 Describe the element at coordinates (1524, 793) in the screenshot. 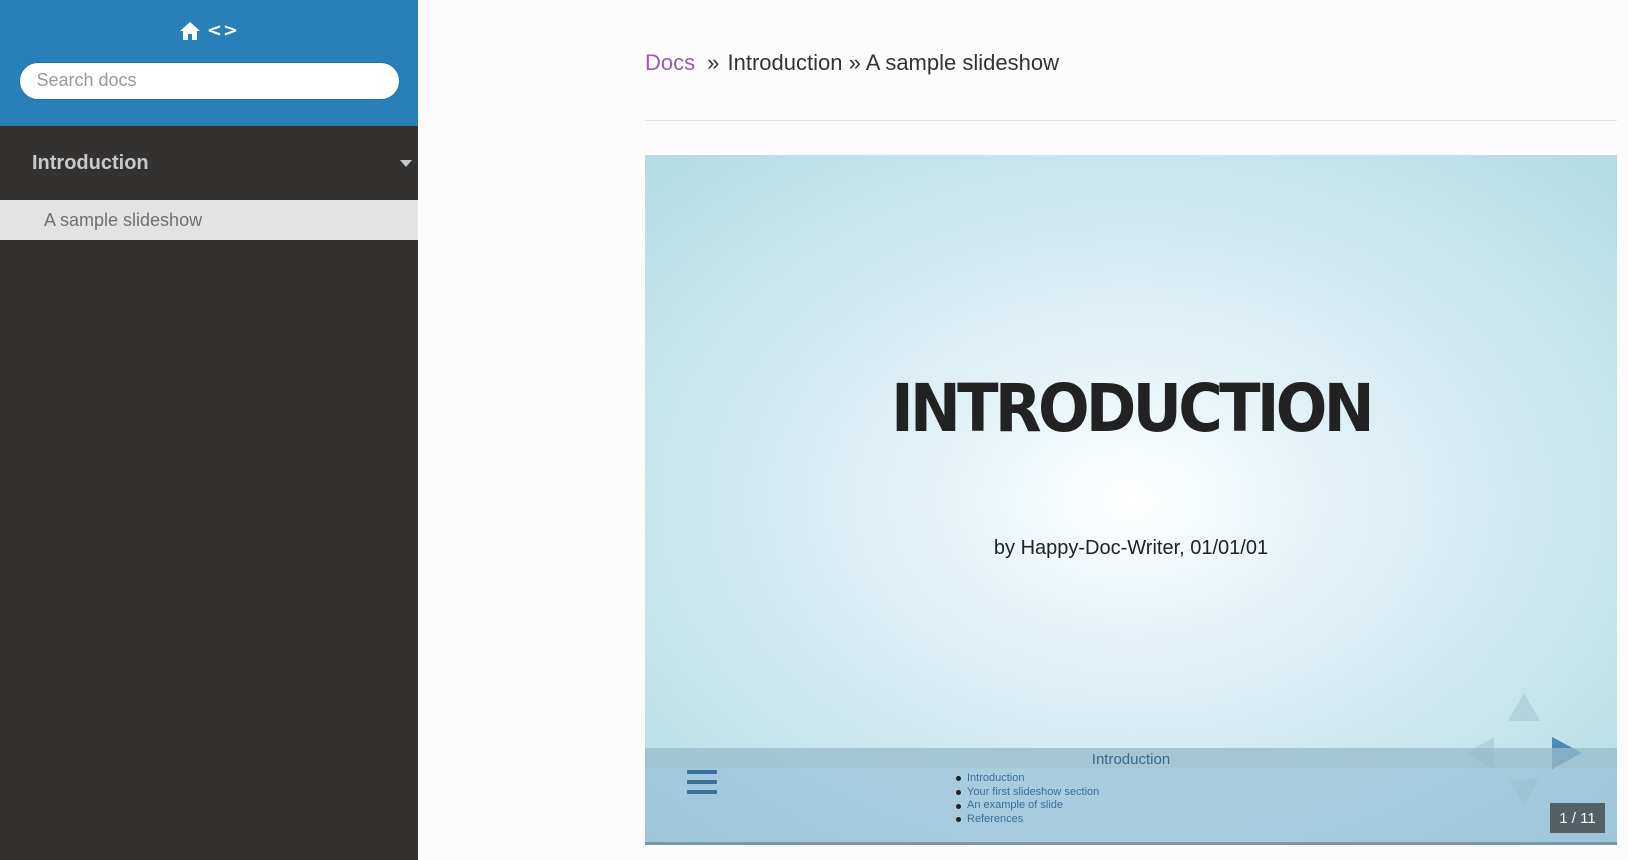

I see `nav-down-arrow-icon` at that location.